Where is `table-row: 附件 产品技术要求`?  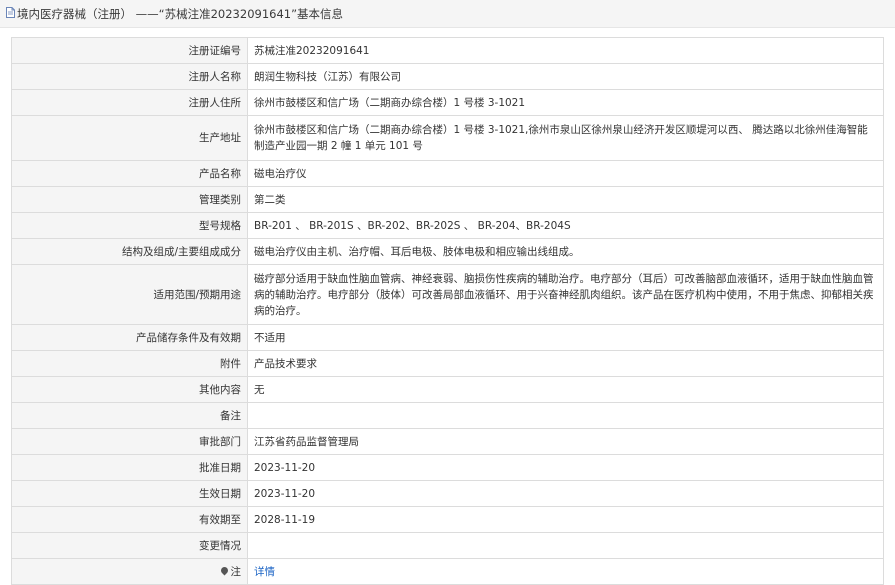
table-row: 附件 产品技术要求 is located at coordinates (447, 363).